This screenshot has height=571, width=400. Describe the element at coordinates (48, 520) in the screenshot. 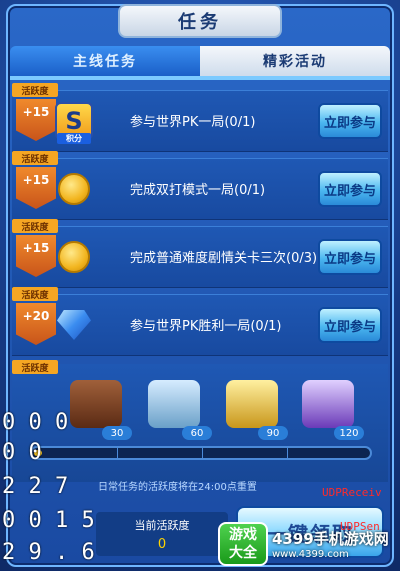

I see `debug-overlay-text: 0 0 1 5` at that location.